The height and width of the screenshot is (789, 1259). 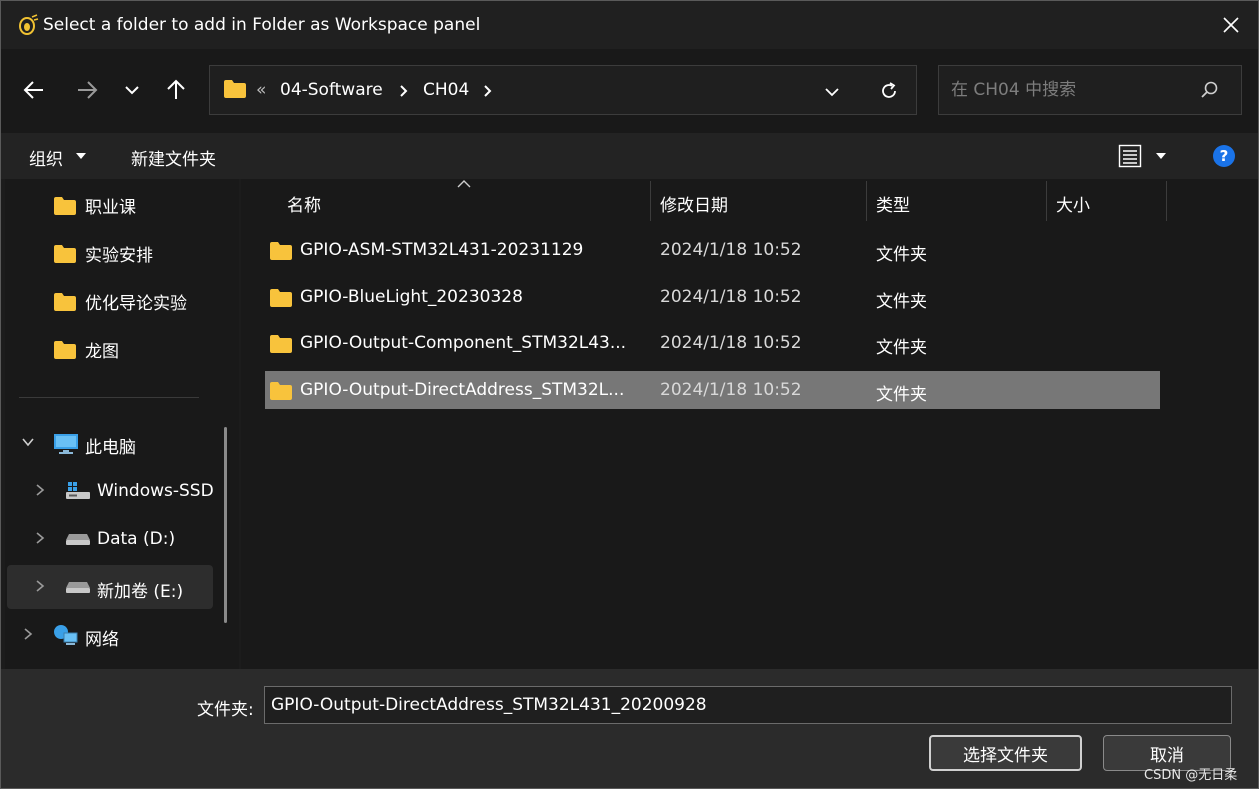 I want to click on sidebar-item-label: Data (D:), so click(x=136, y=539).